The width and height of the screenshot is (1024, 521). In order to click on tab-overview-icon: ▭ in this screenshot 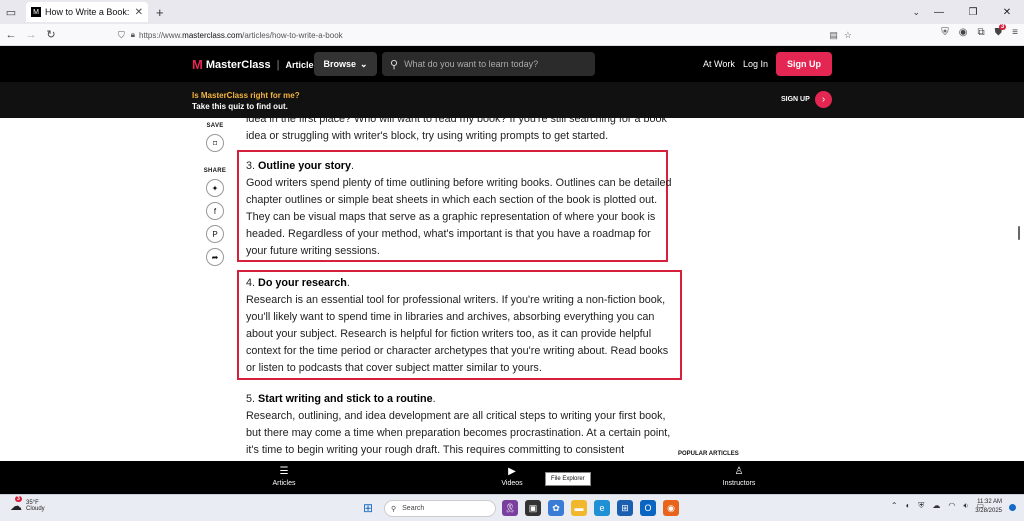, I will do `click(11, 12)`.